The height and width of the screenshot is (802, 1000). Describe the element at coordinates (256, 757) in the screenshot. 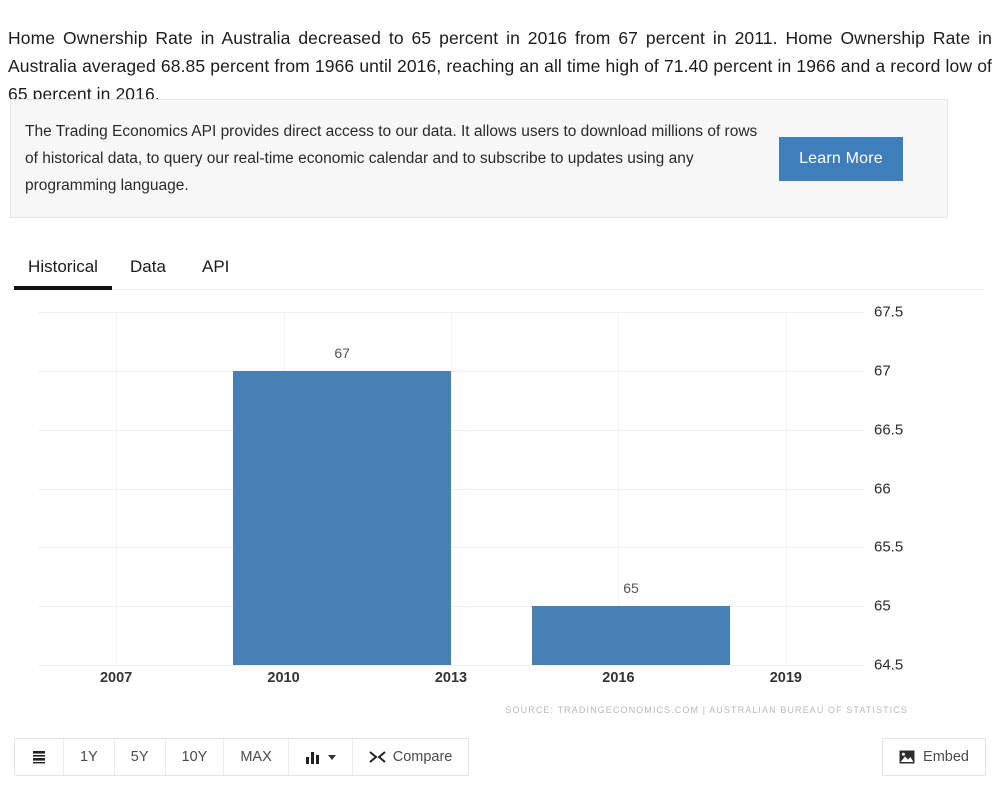

I see `range-max-button: MAX` at that location.